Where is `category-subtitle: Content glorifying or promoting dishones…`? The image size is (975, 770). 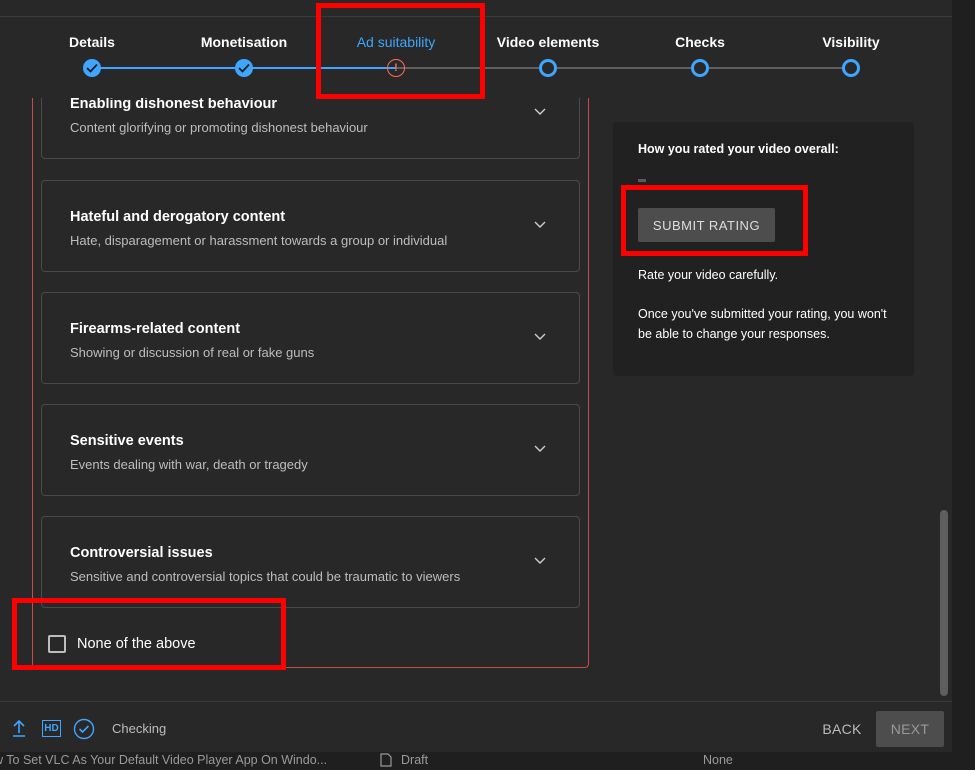 category-subtitle: Content glorifying or promoting dishones… is located at coordinates (219, 127).